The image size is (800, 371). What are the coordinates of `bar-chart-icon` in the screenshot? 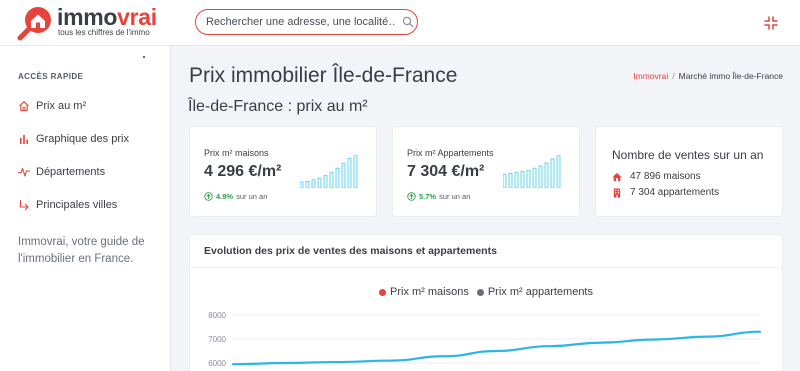 It's located at (24, 139).